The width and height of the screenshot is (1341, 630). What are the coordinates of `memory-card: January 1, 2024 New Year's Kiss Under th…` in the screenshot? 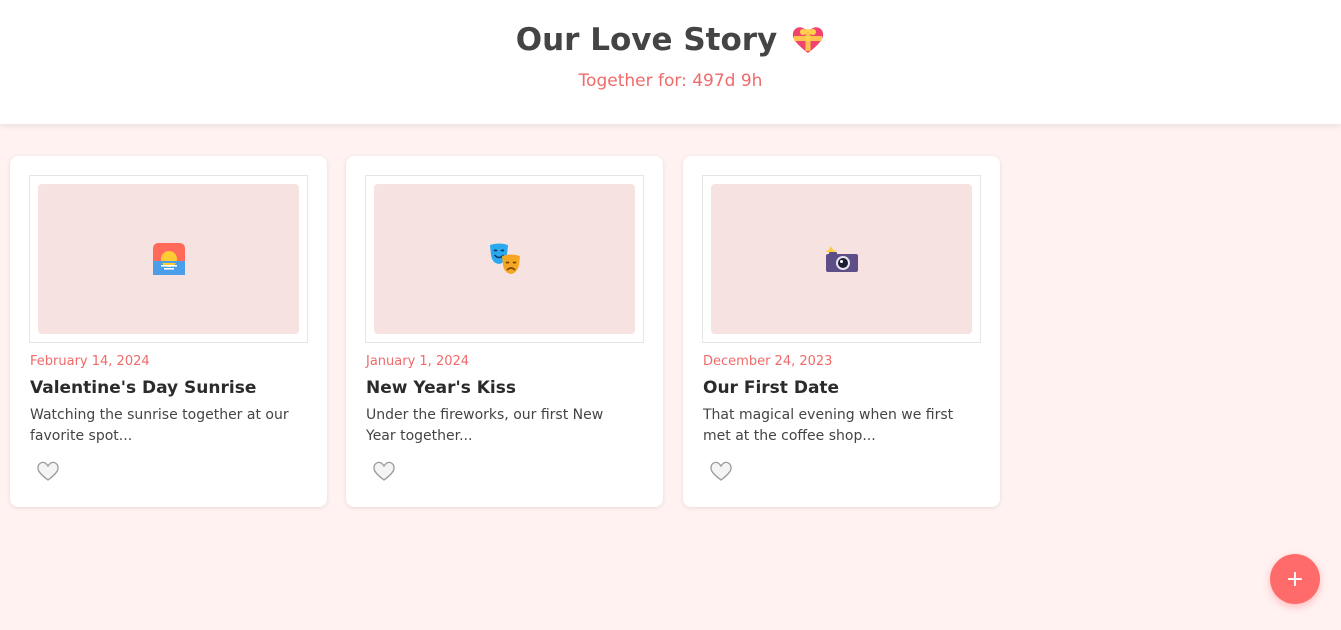 It's located at (504, 331).